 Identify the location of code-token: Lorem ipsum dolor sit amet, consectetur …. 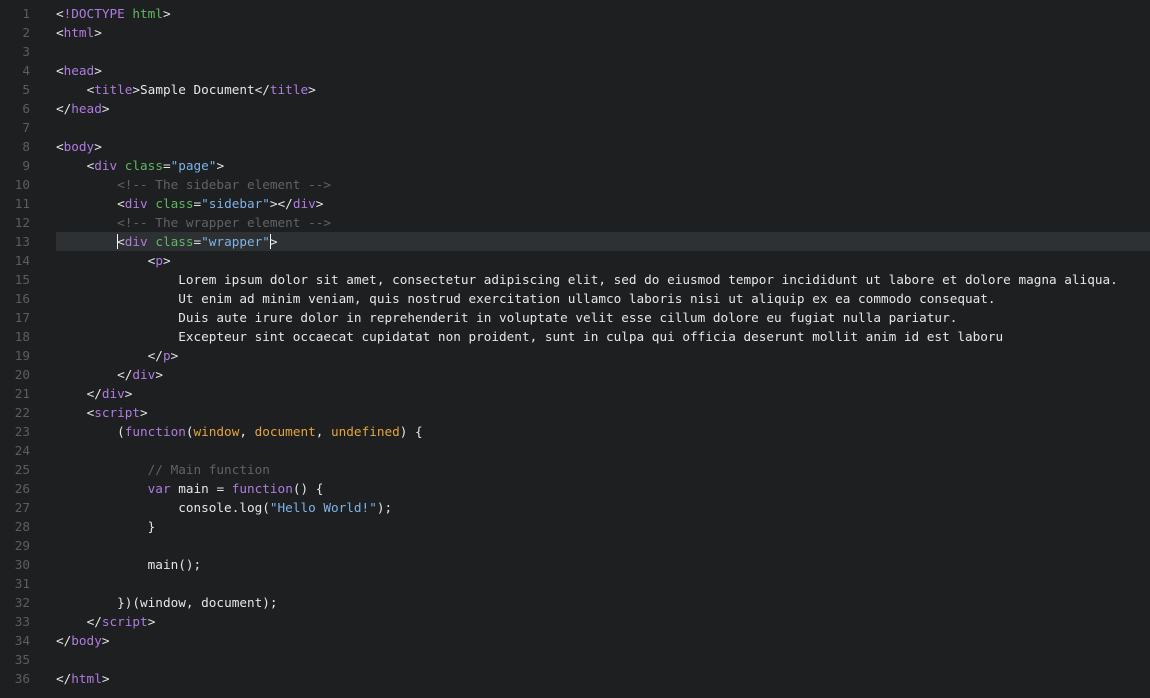
(587, 279).